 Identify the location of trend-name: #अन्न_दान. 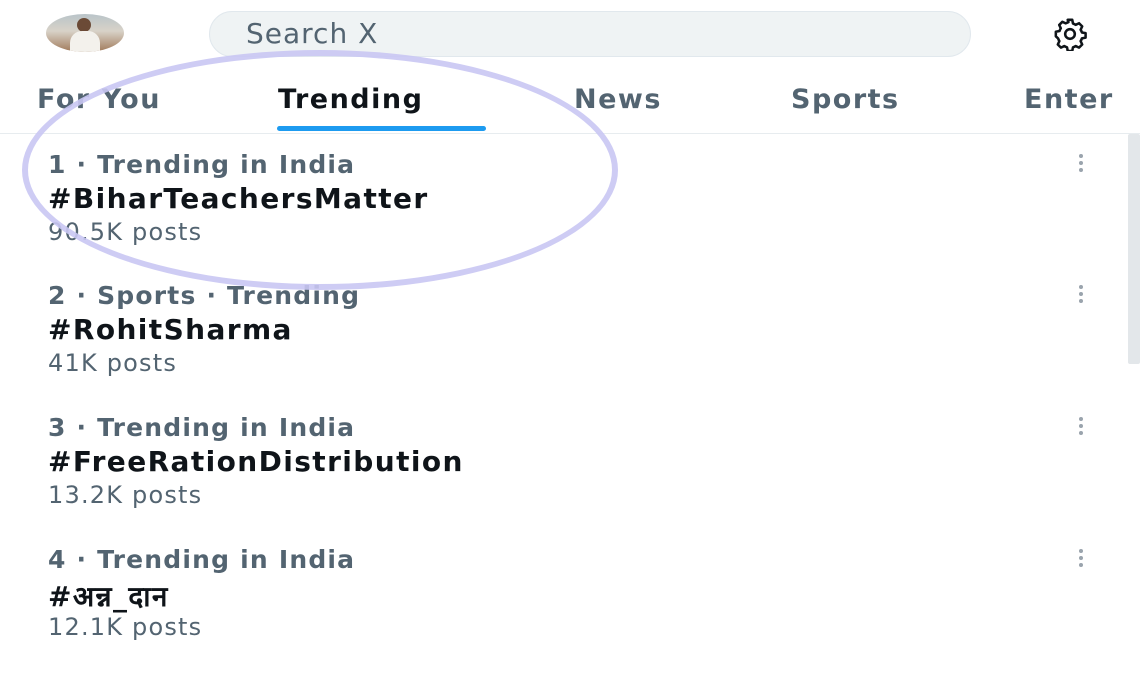
(108, 596).